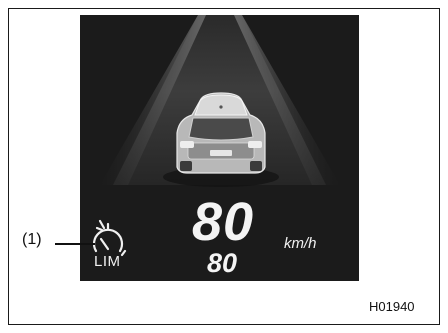 The width and height of the screenshot is (448, 333). What do you see at coordinates (109, 238) in the screenshot?
I see `speedometer-limiter-icon` at bounding box center [109, 238].